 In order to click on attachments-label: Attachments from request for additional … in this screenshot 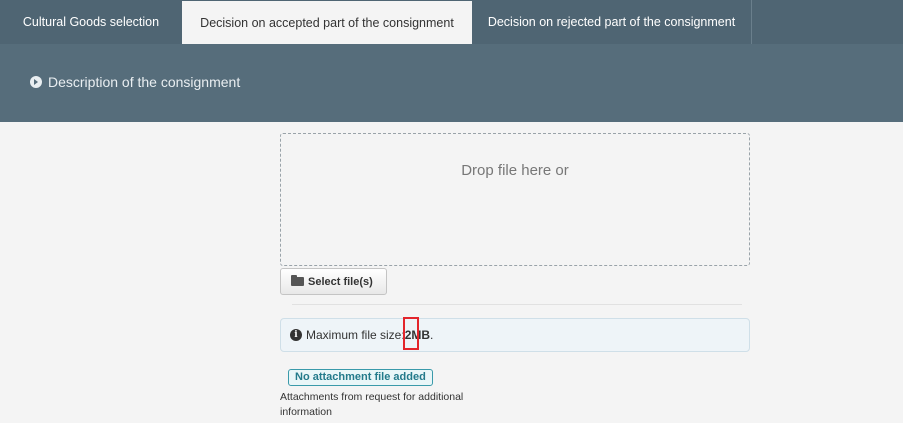, I will do `click(372, 404)`.